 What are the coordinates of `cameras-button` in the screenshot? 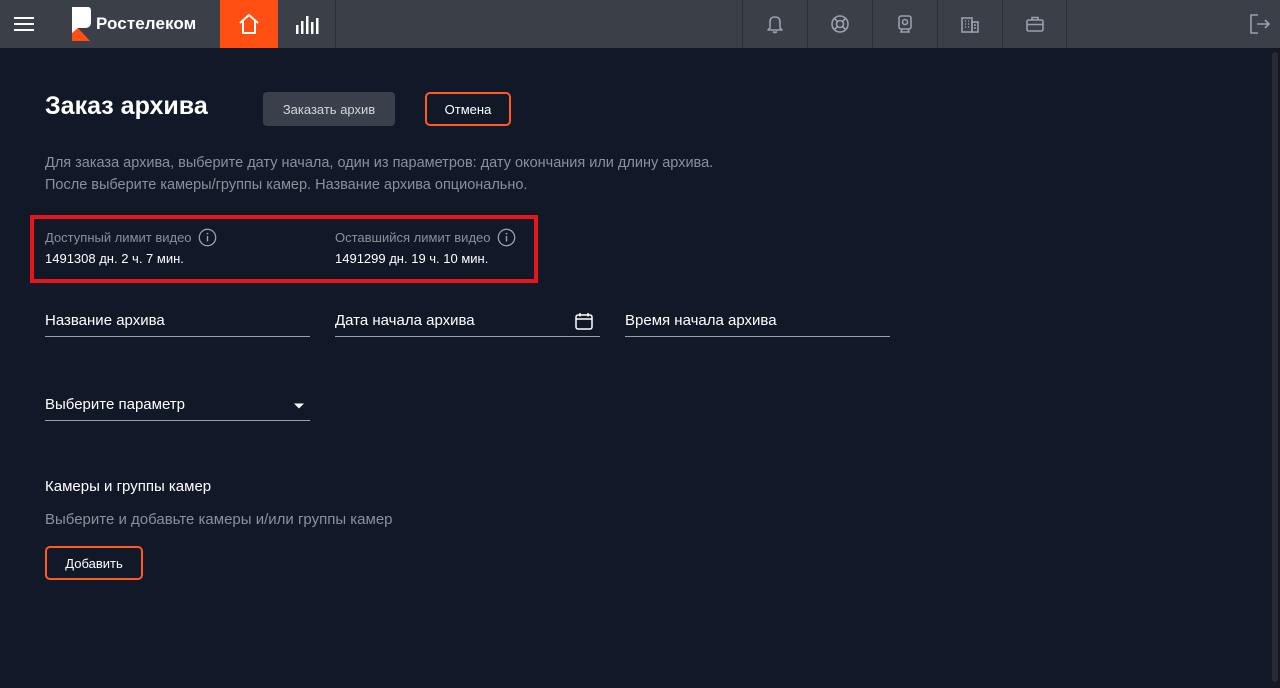 It's located at (904, 24).